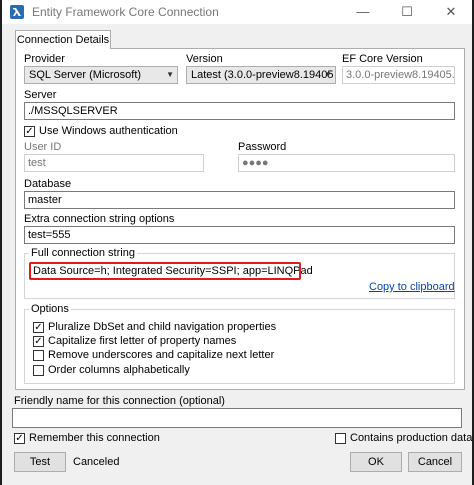  What do you see at coordinates (38, 327) in the screenshot?
I see `pluralize-checkbox: ✓` at bounding box center [38, 327].